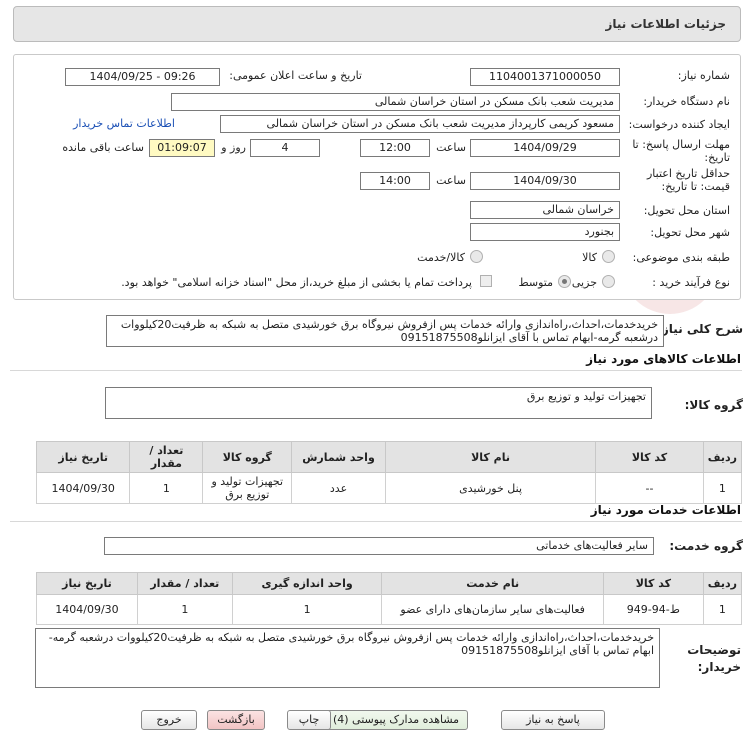 Image resolution: width=755 pixels, height=747 pixels. Describe the element at coordinates (703, 75) in the screenshot. I see `need-number-label: شماره نیاز:` at that location.